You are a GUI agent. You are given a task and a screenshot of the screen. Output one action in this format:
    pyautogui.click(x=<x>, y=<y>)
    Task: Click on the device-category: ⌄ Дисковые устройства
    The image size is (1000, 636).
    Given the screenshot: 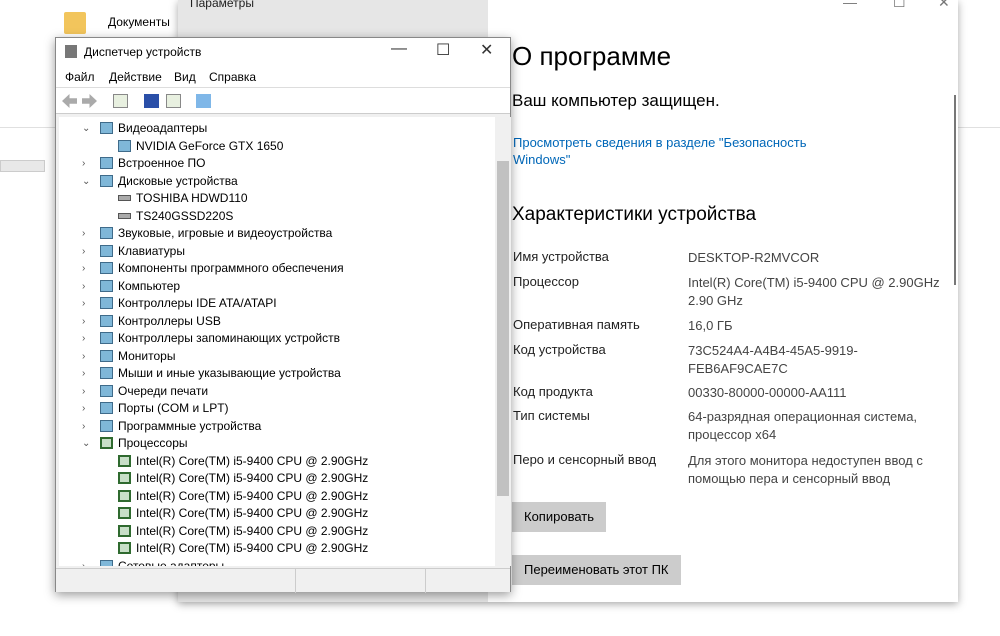 What is the action you would take?
    pyautogui.click(x=160, y=181)
    